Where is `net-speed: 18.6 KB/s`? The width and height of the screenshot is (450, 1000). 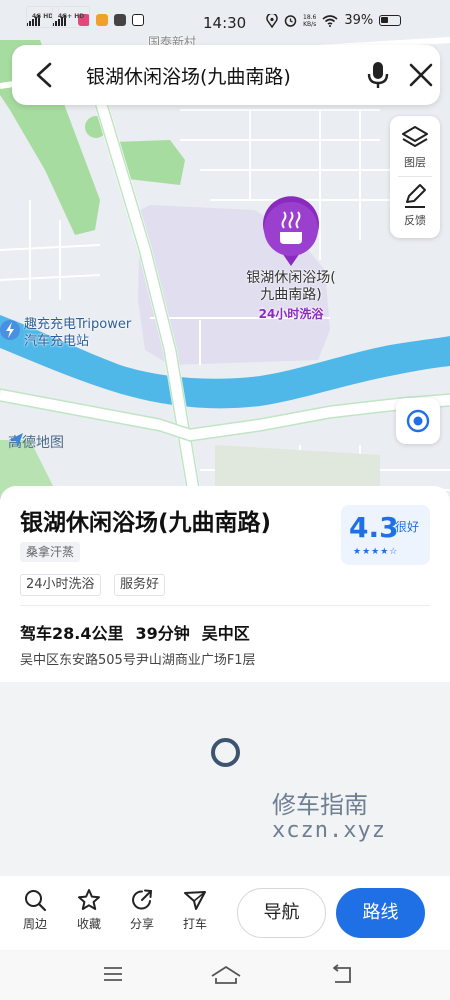
net-speed: 18.6 KB/s is located at coordinates (310, 20).